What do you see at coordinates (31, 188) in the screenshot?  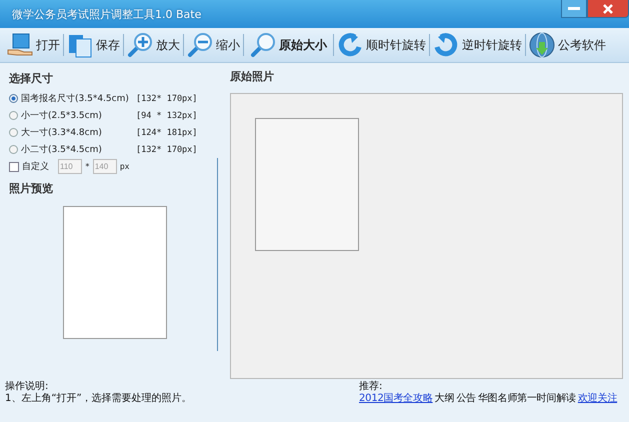 I see `section-title: 照片预览` at bounding box center [31, 188].